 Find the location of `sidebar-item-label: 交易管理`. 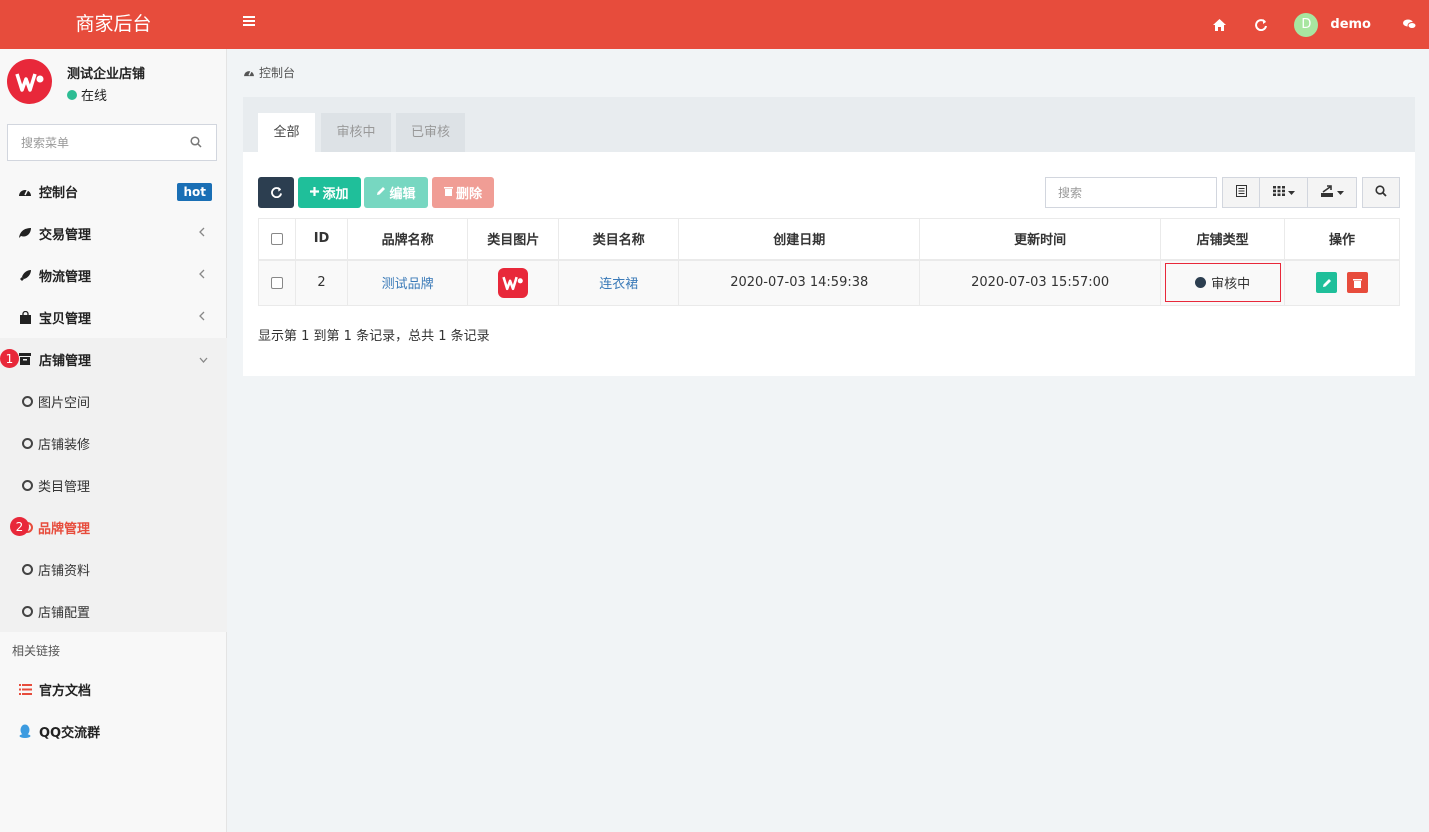

sidebar-item-label: 交易管理 is located at coordinates (65, 235).